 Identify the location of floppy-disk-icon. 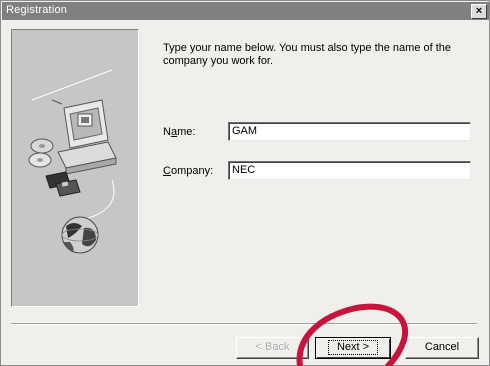
(63, 184).